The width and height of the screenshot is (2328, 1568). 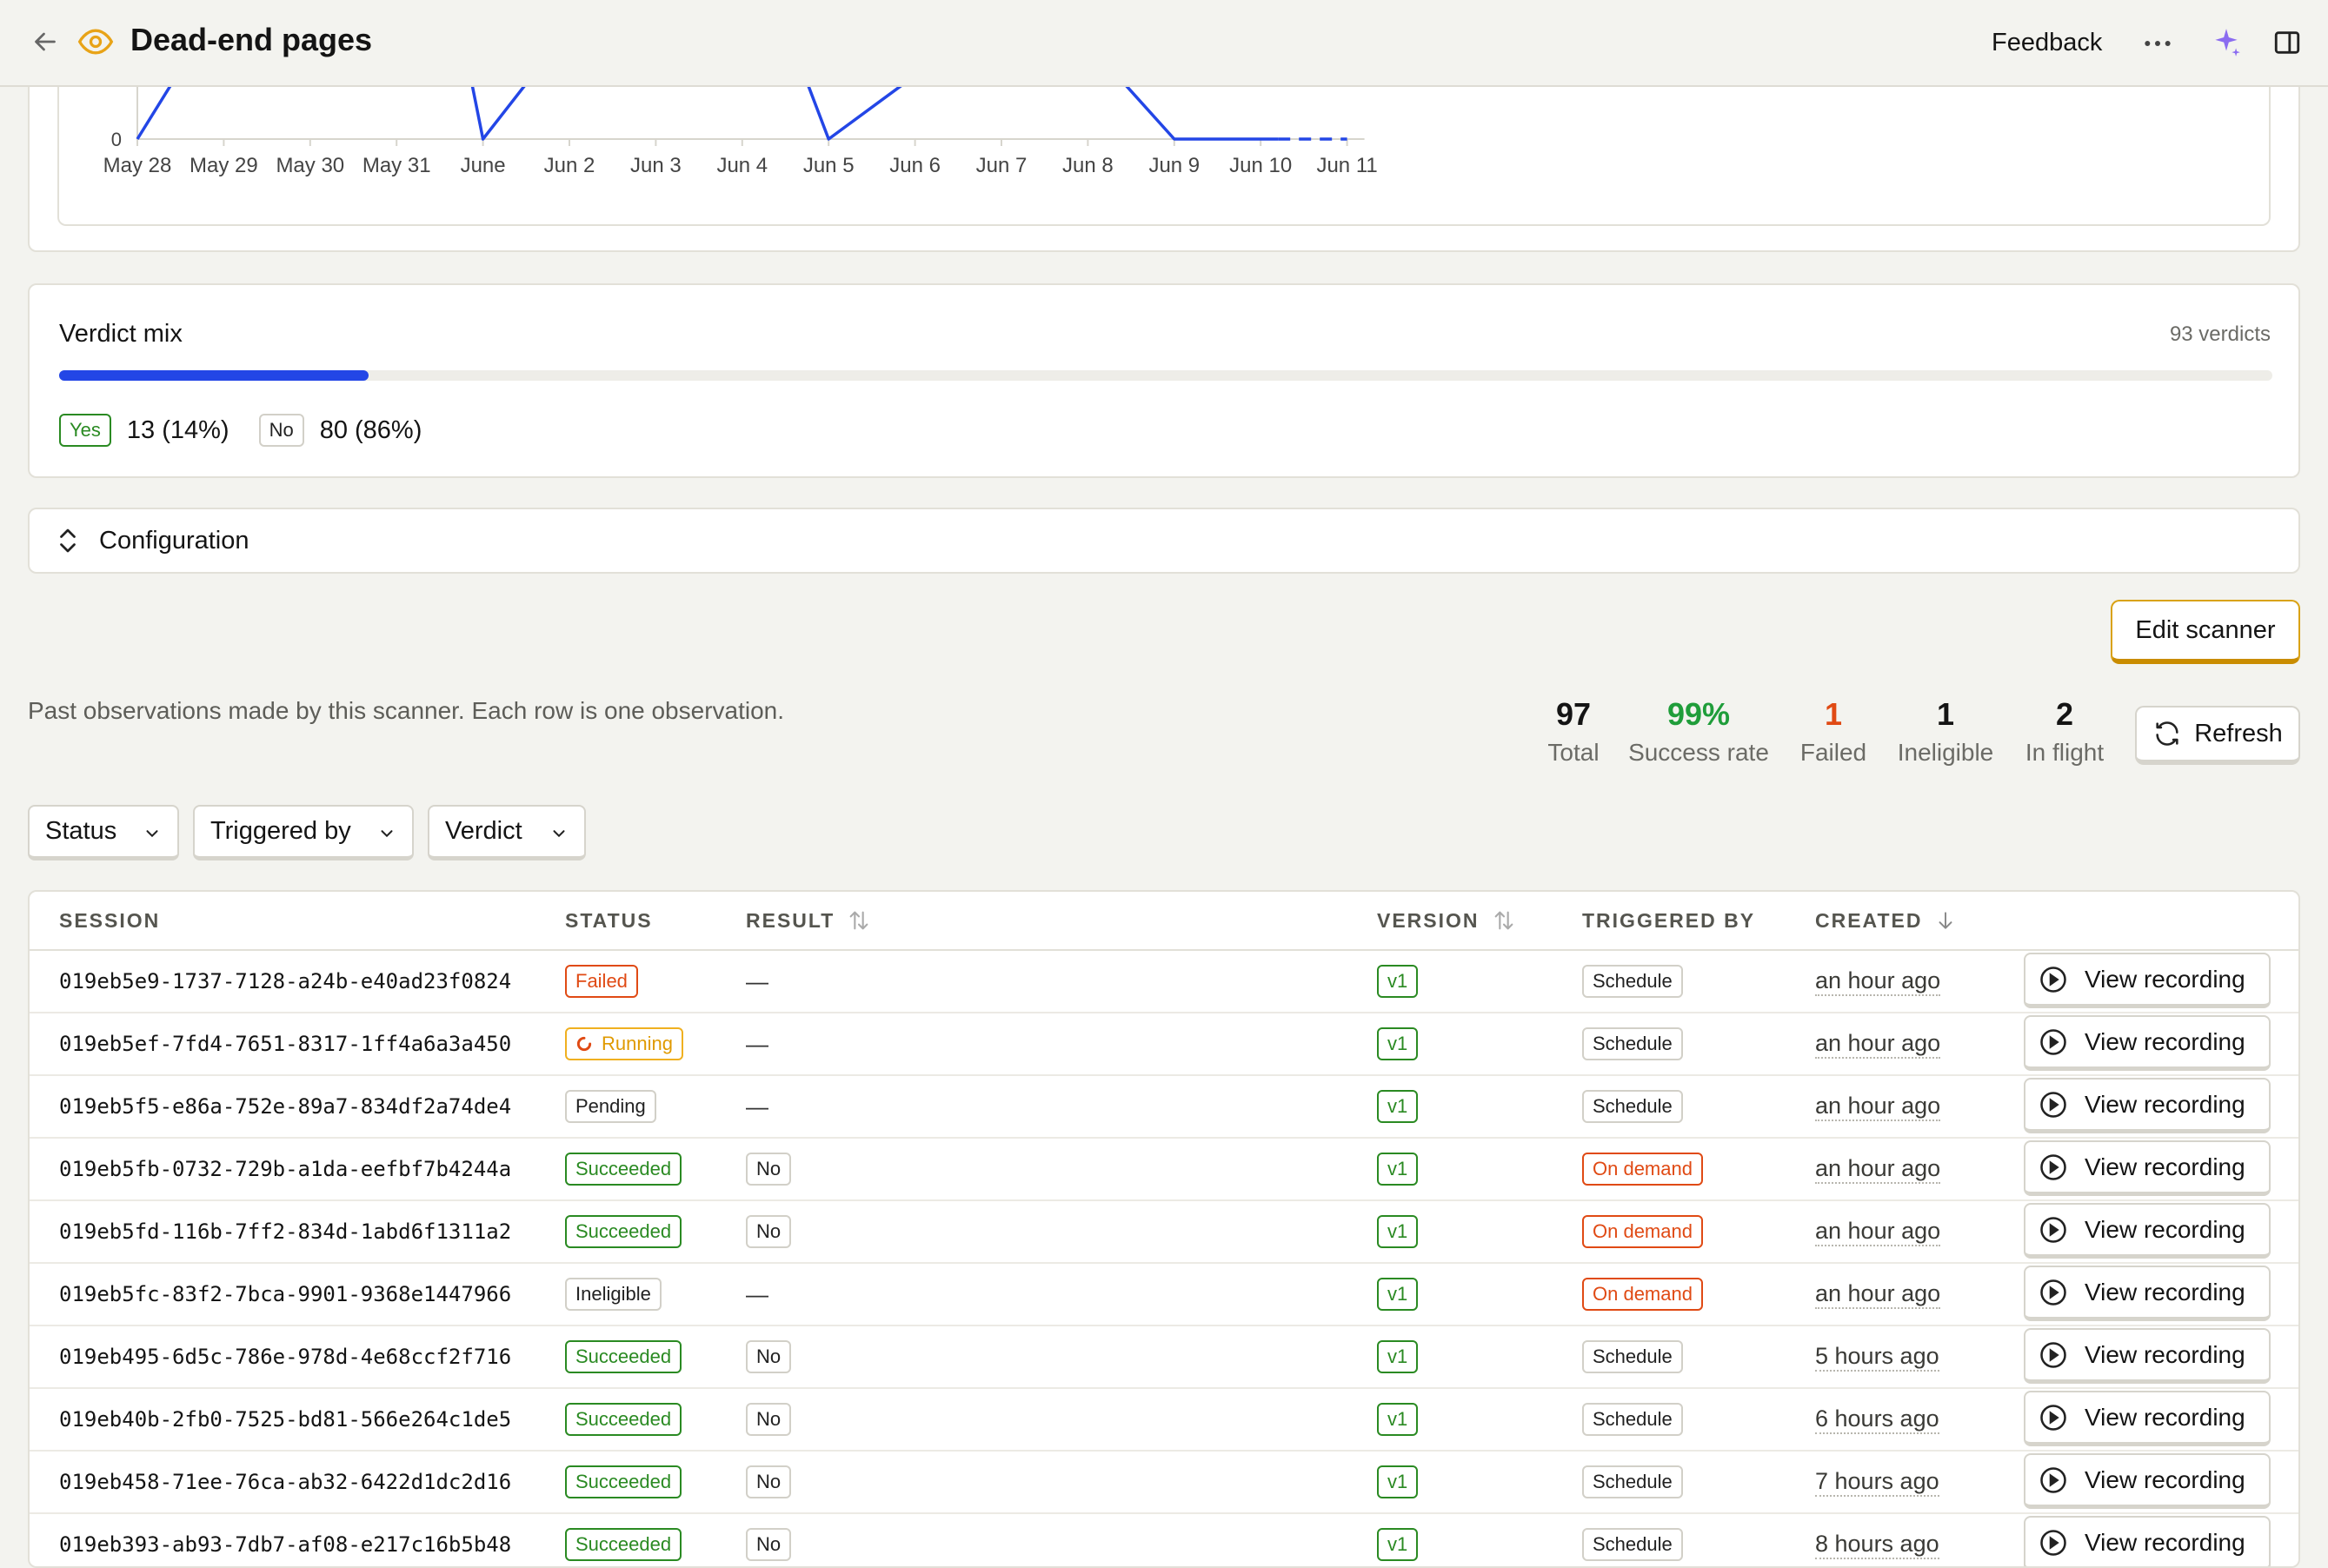 I want to click on result-empty: —, so click(x=757, y=1106).